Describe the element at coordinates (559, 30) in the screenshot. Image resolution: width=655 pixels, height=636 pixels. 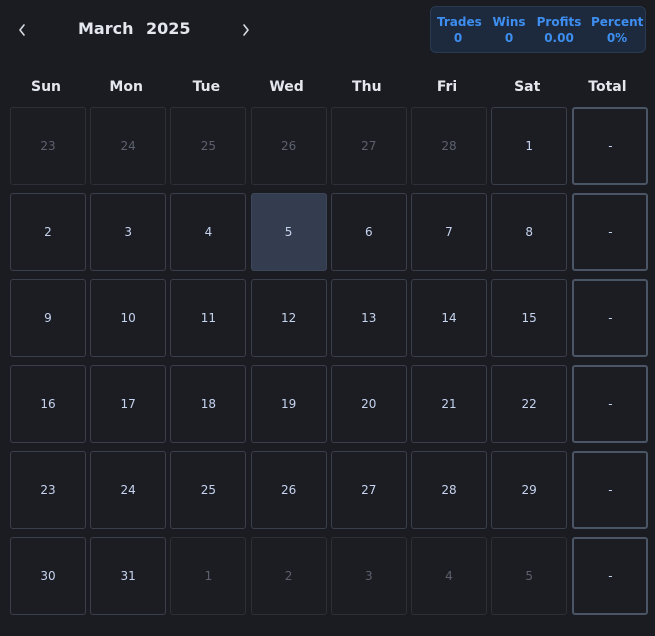
I see `profits-stat: Profits 0.00` at that location.